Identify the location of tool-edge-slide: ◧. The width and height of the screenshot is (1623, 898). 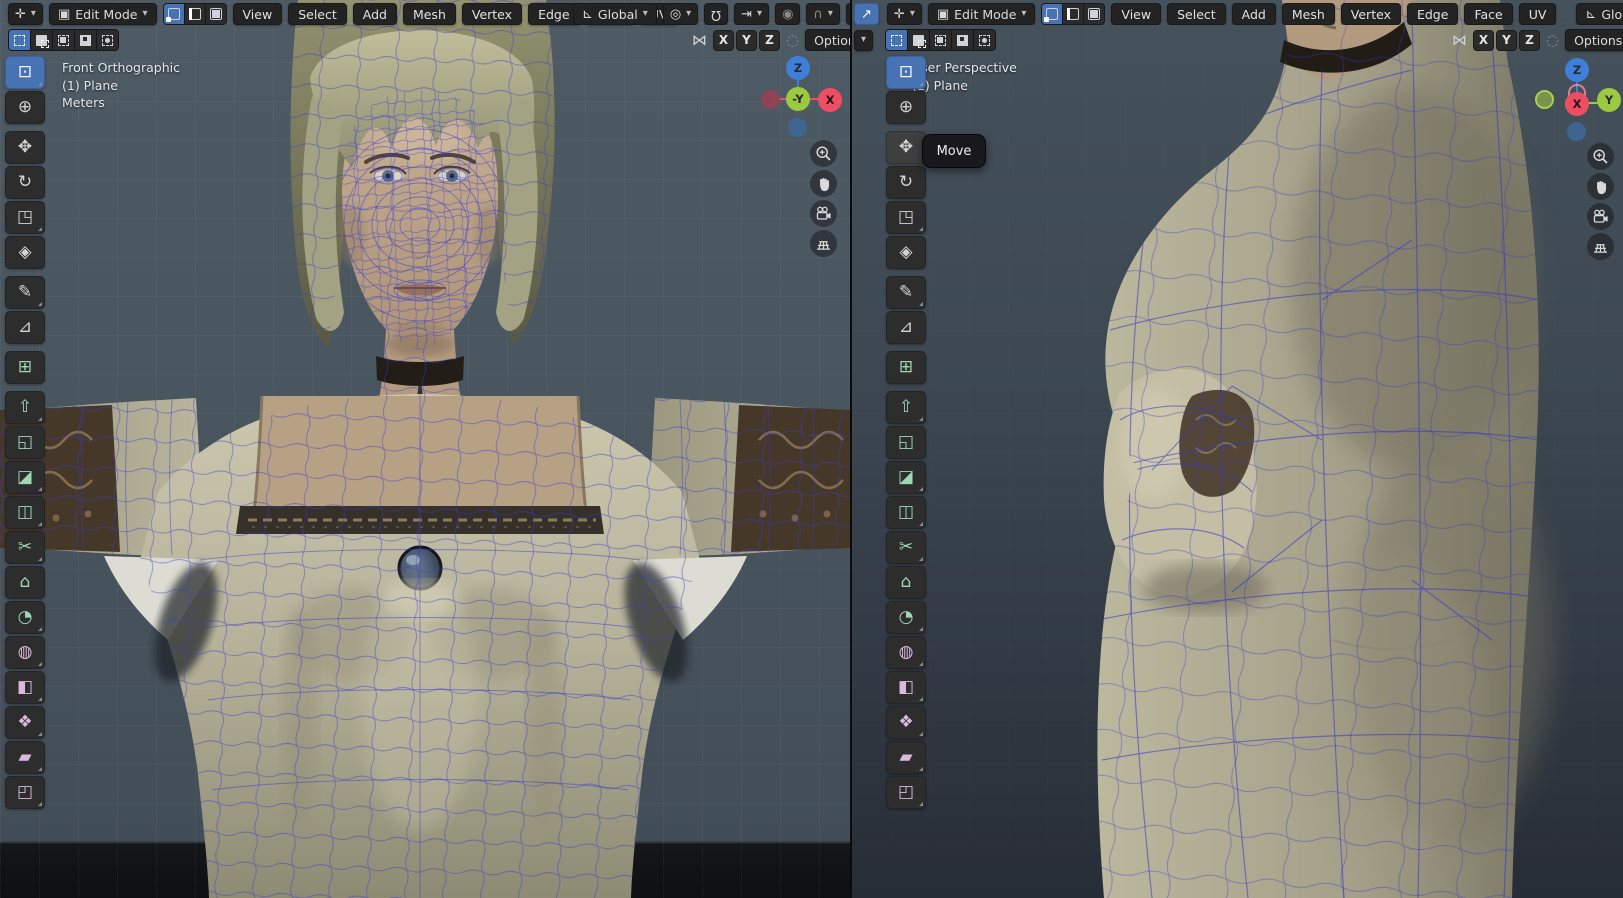
(906, 687).